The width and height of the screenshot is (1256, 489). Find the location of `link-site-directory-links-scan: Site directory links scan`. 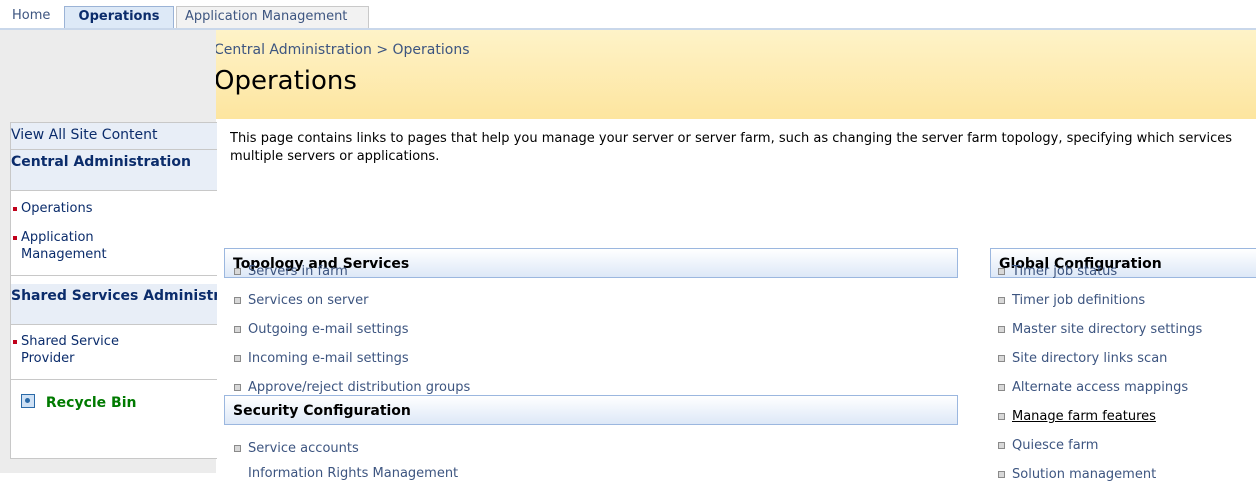

link-site-directory-links-scan: Site directory links scan is located at coordinates (1099, 358).